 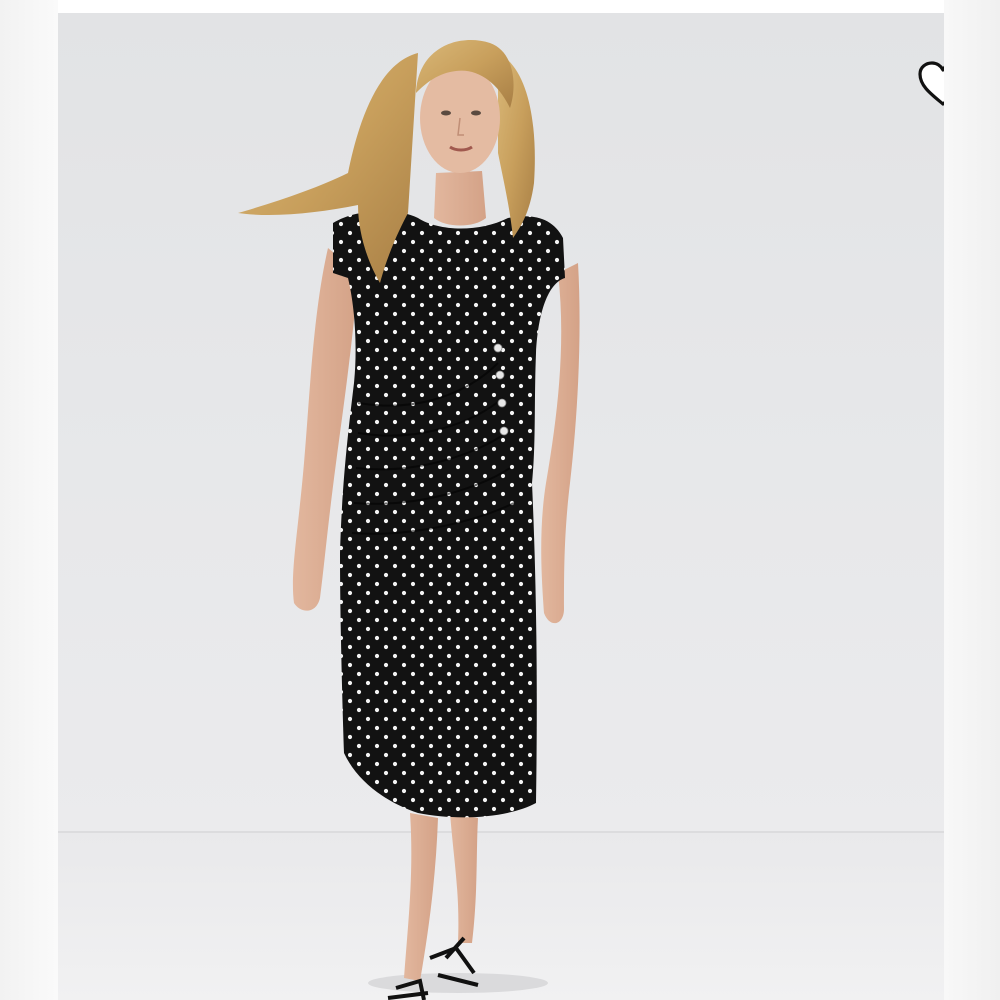 I want to click on floor-shadow, so click(x=458, y=983).